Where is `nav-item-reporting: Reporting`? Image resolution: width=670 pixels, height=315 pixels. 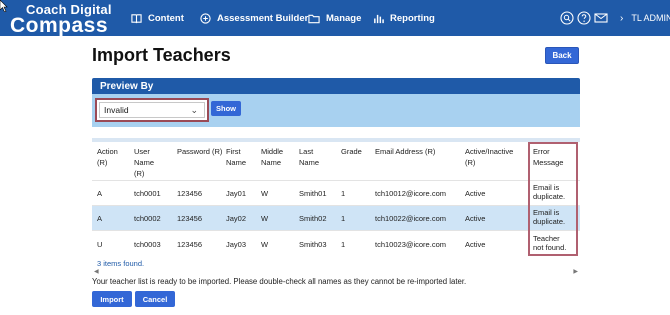
nav-item-reporting: Reporting is located at coordinates (404, 18).